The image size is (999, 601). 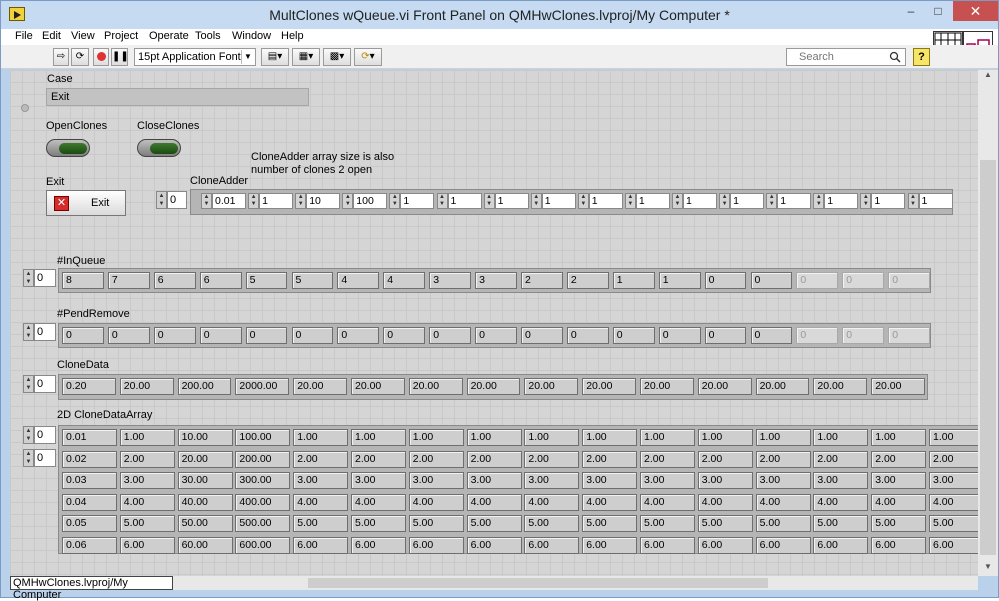 I want to click on scroll-down-icon: ▼, so click(x=988, y=569).